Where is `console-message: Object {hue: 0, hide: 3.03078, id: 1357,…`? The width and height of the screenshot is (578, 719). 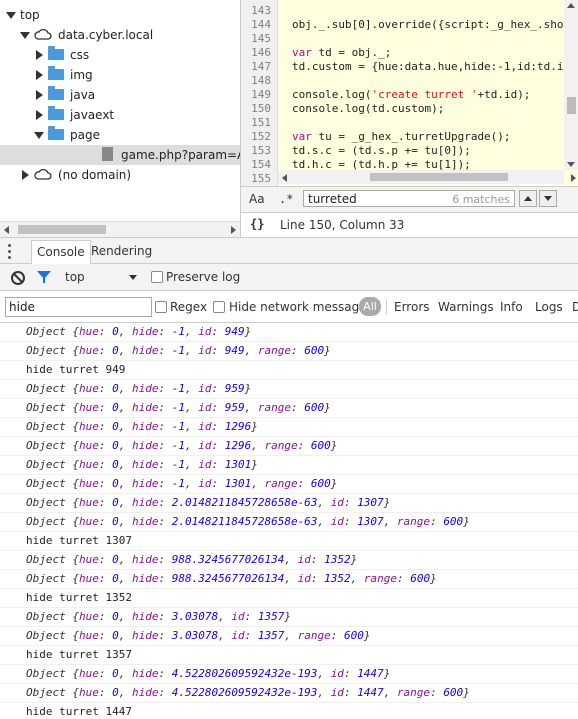
console-message: Object {hue: 0, hide: 3.03078, id: 1357,… is located at coordinates (289, 636).